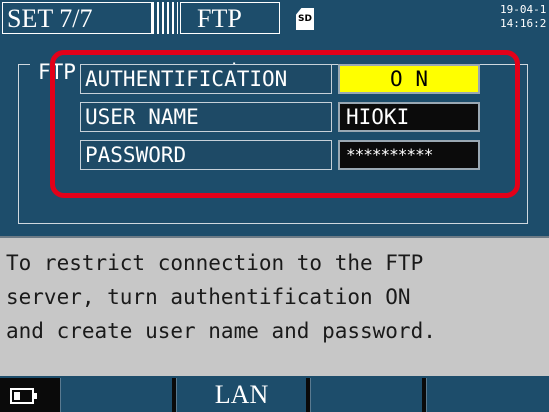 The image size is (549, 412). I want to click on date-time-readout: 19-04-1 14:16:2, so click(524, 17).